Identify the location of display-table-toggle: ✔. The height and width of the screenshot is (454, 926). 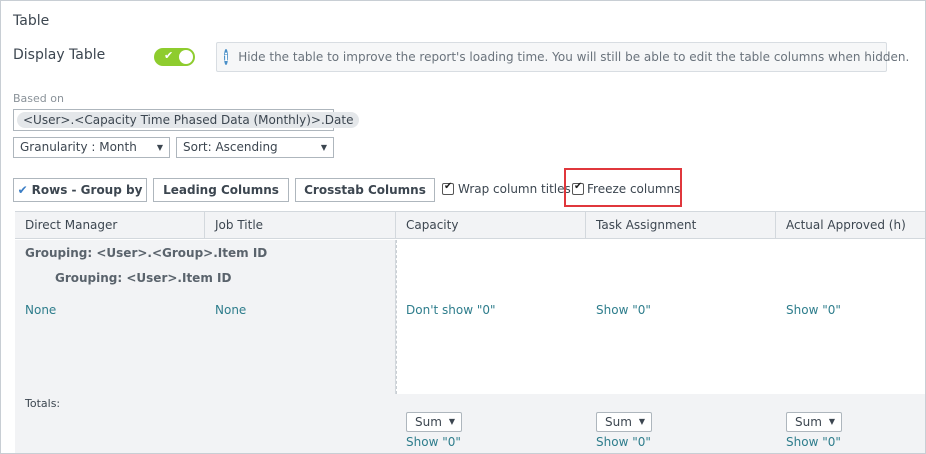
(174, 57).